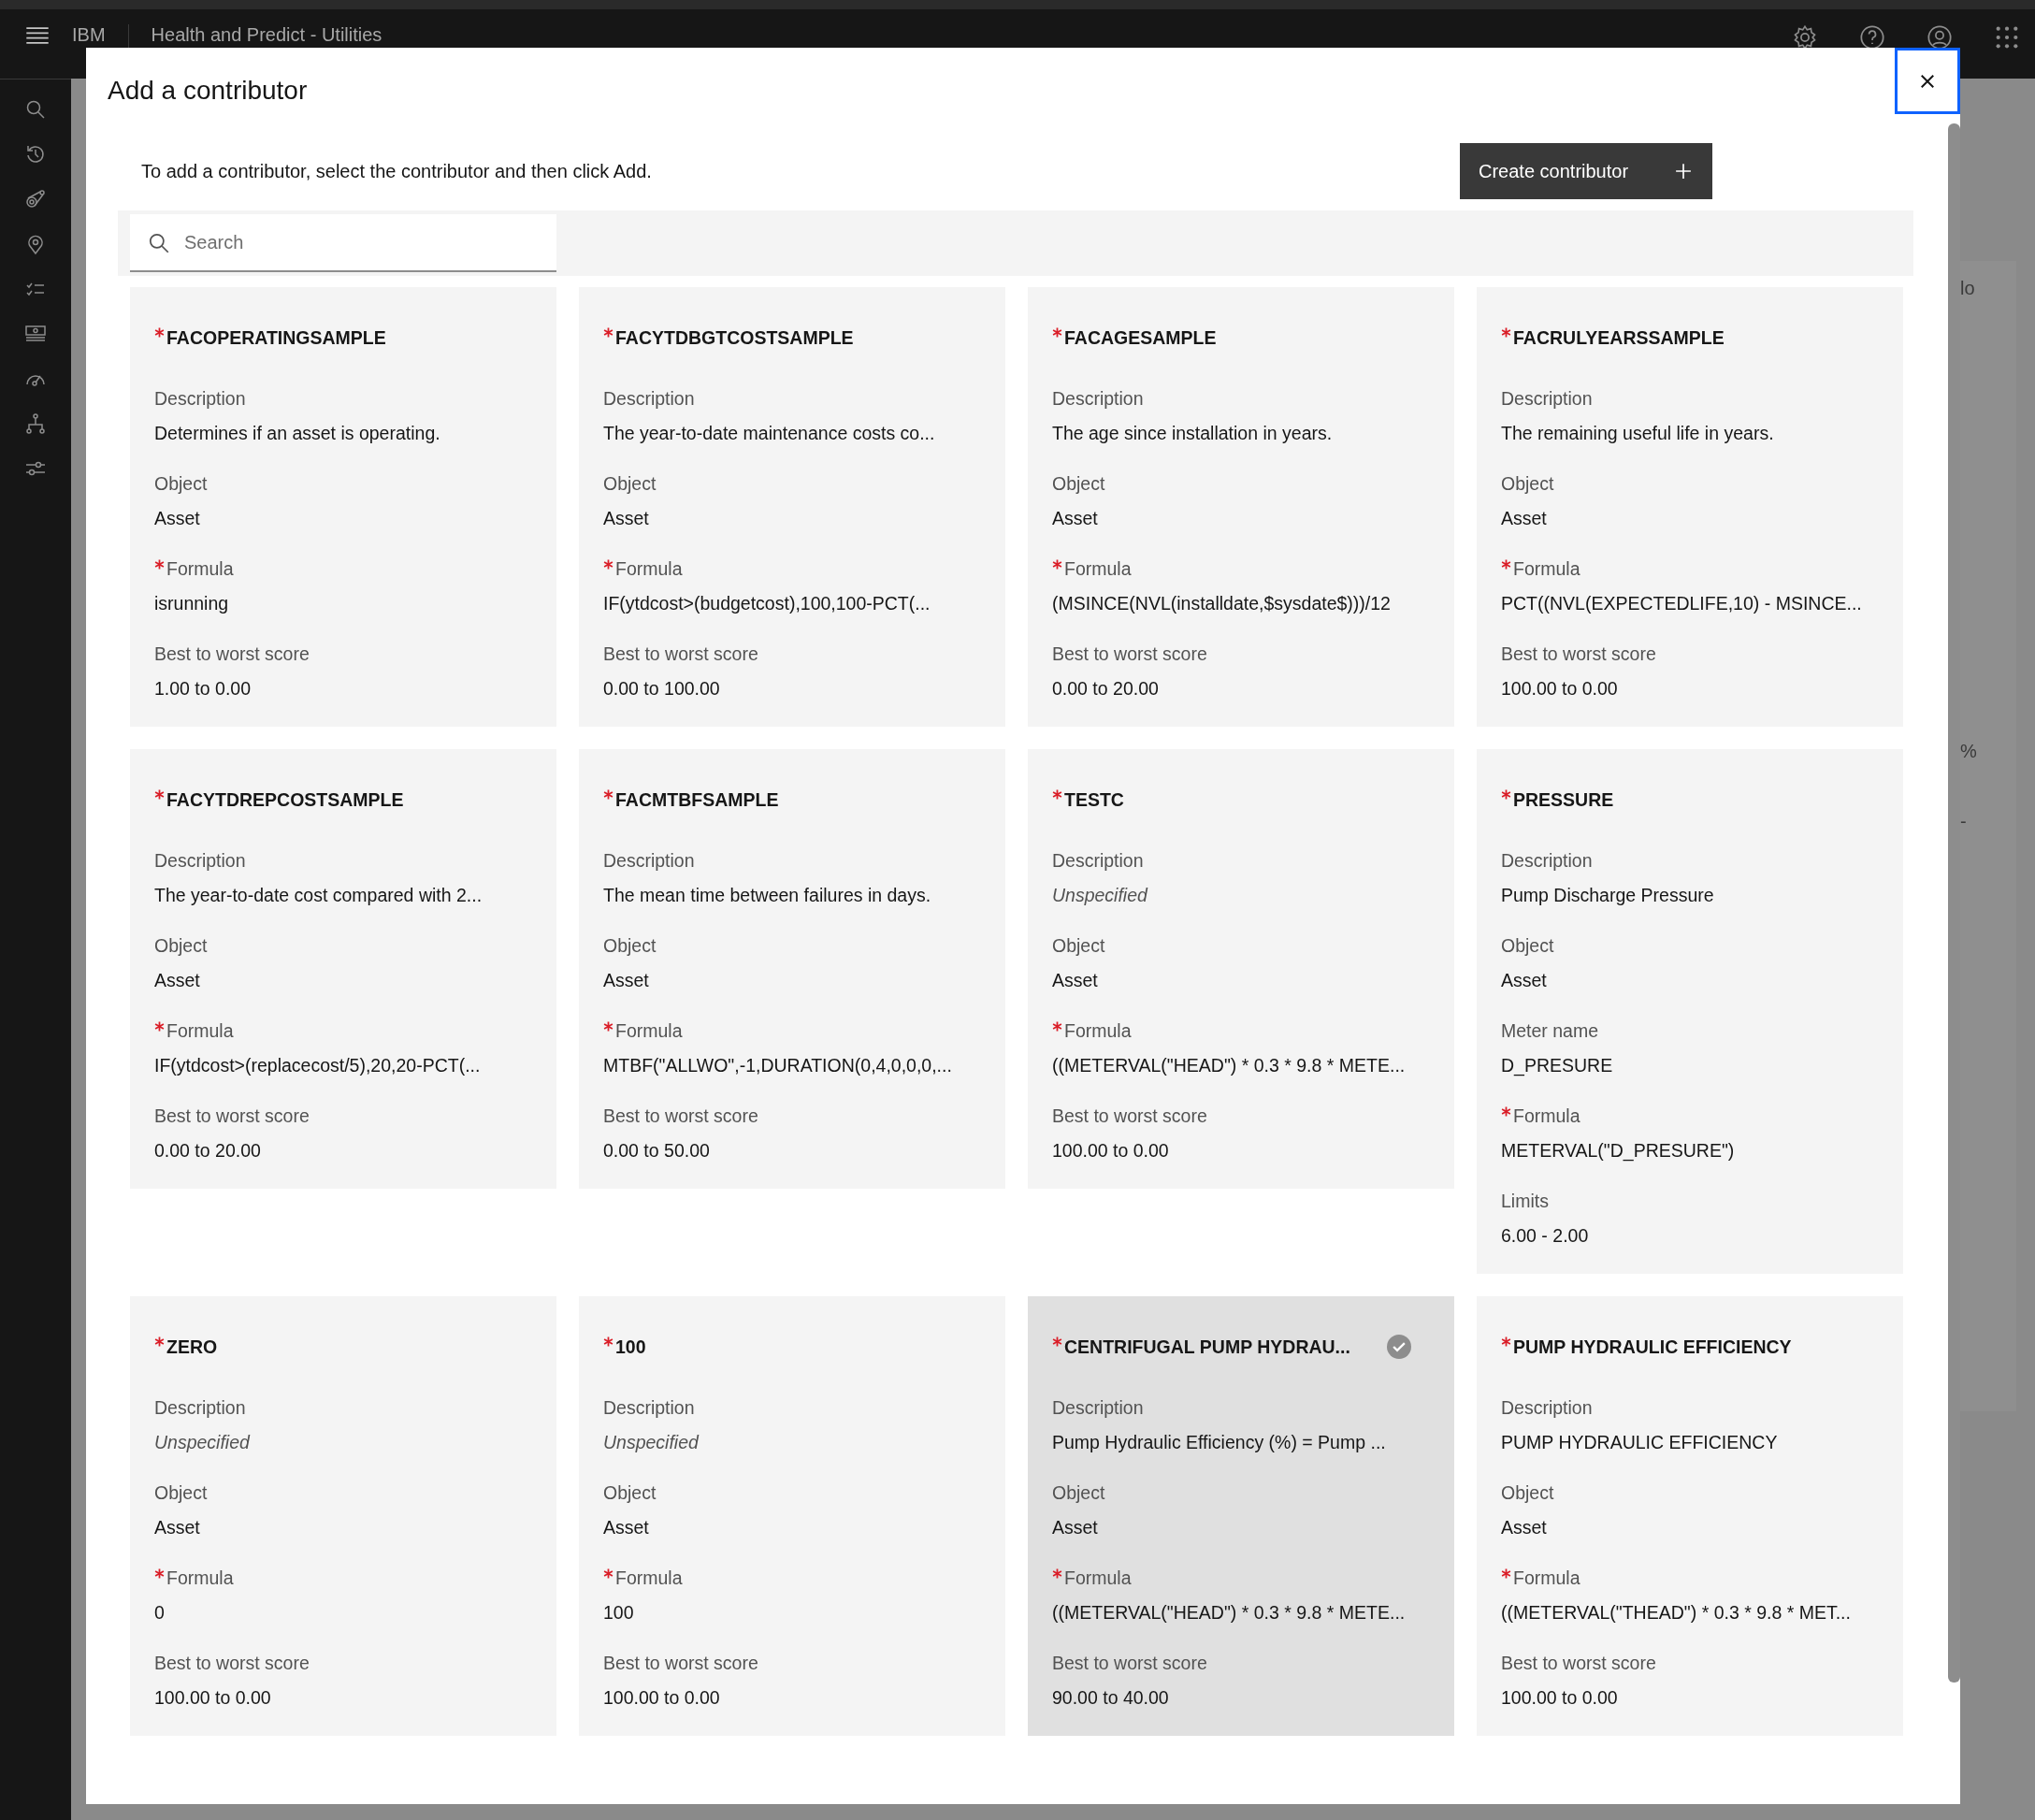 The height and width of the screenshot is (1820, 2035). What do you see at coordinates (203, 689) in the screenshot?
I see `field-value: 1.00 to 0.00` at bounding box center [203, 689].